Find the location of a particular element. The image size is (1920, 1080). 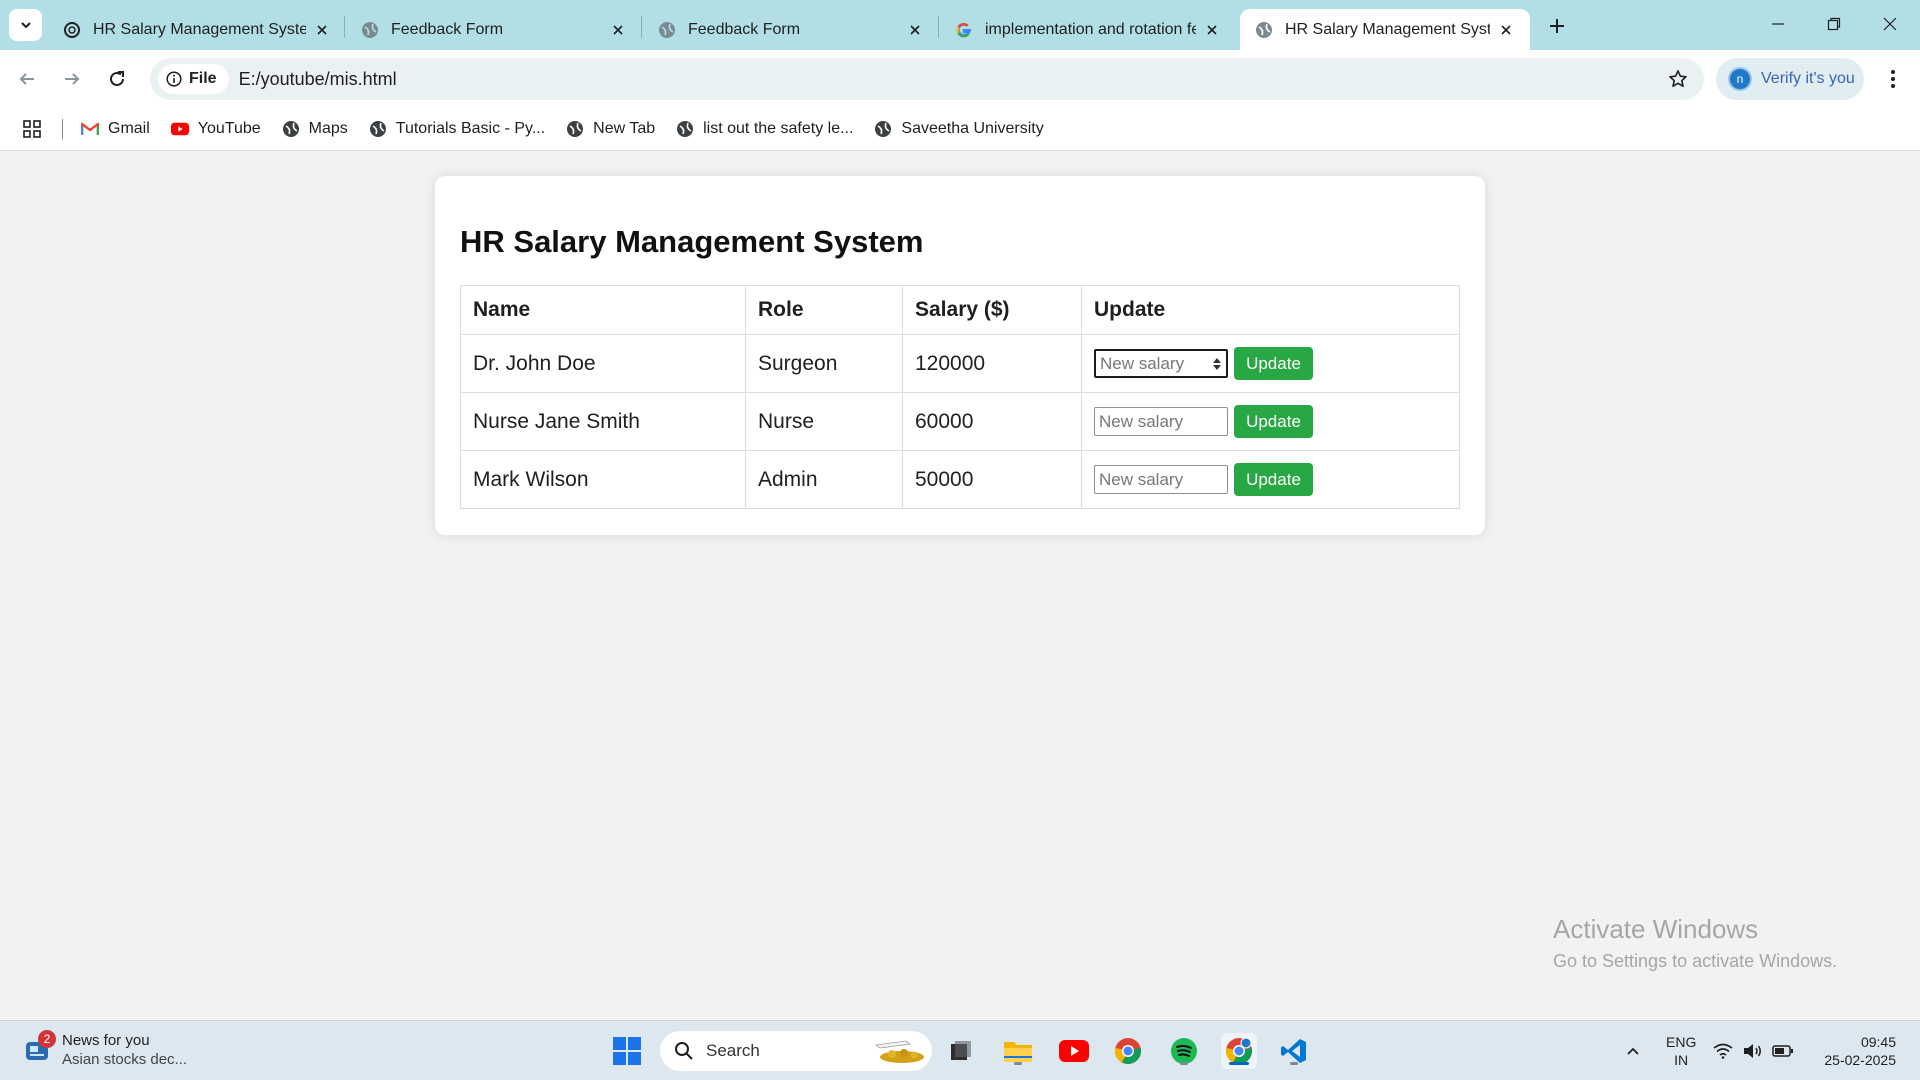

browser-menu-button is located at coordinates (1893, 79).